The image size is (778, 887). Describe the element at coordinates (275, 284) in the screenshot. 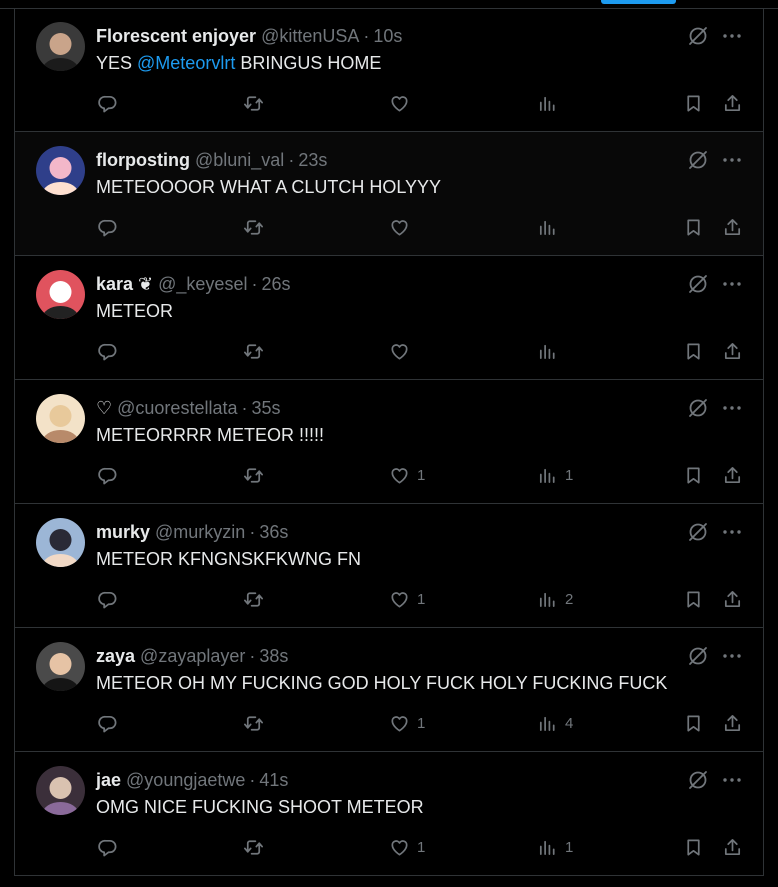

I see `timestamp: 26s` at that location.